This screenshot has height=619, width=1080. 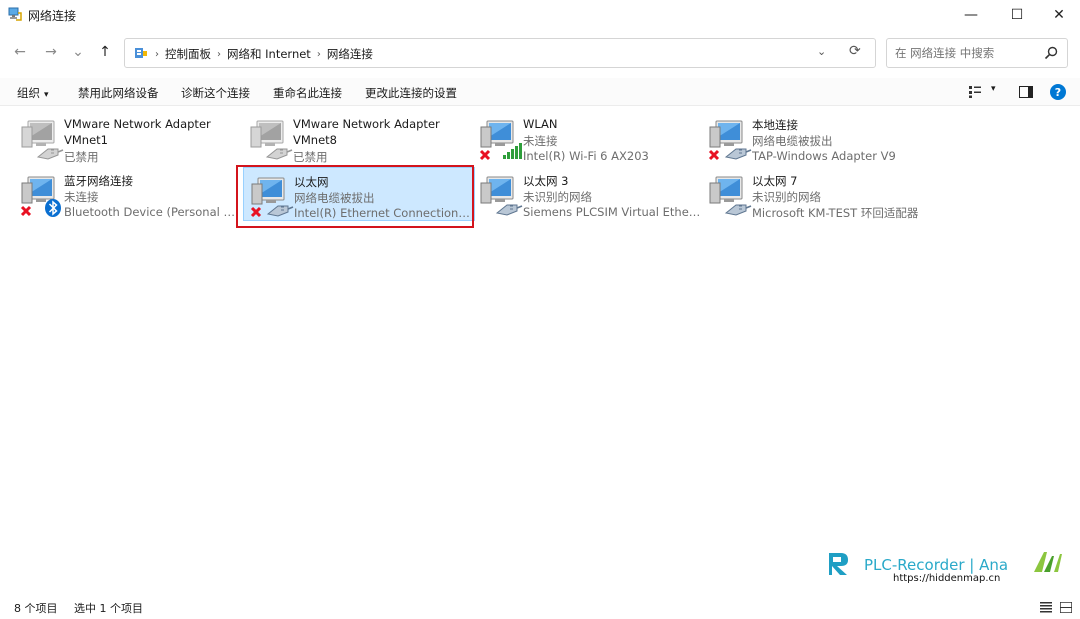 I want to click on ethernet-unplugged-icon, so click(x=730, y=140).